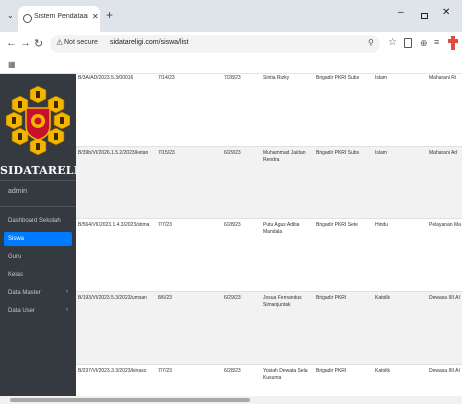  Describe the element at coordinates (22, 311) in the screenshot. I see `sidebar-item-label: Data User` at that location.